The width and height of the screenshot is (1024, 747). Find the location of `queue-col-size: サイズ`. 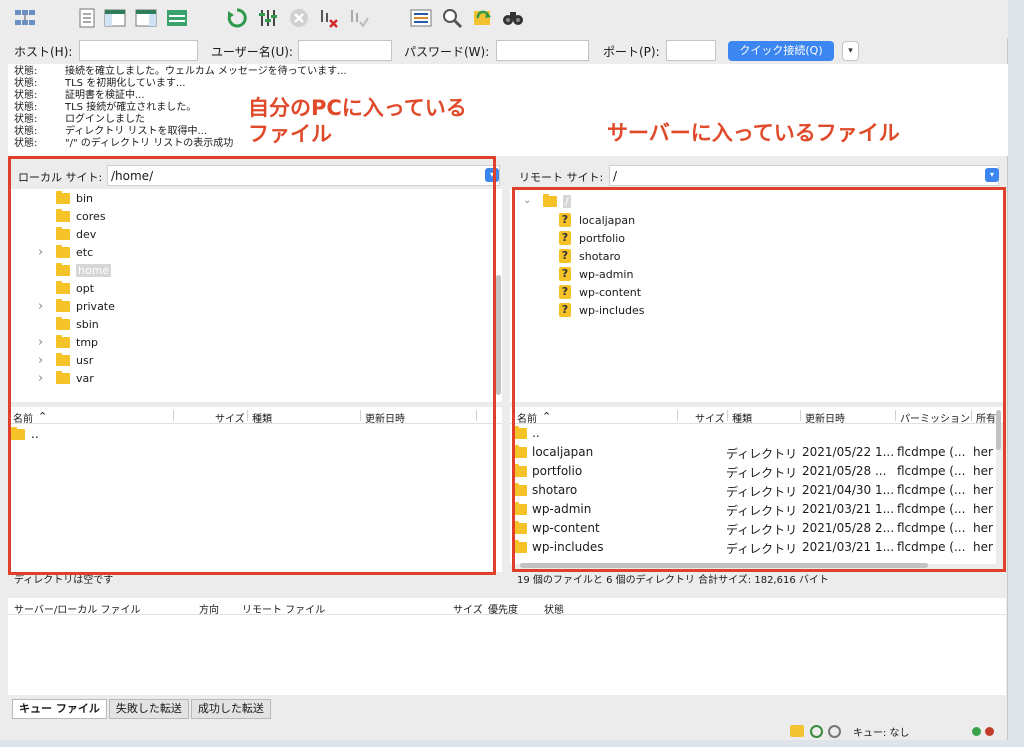

queue-col-size: サイズ is located at coordinates (468, 608).